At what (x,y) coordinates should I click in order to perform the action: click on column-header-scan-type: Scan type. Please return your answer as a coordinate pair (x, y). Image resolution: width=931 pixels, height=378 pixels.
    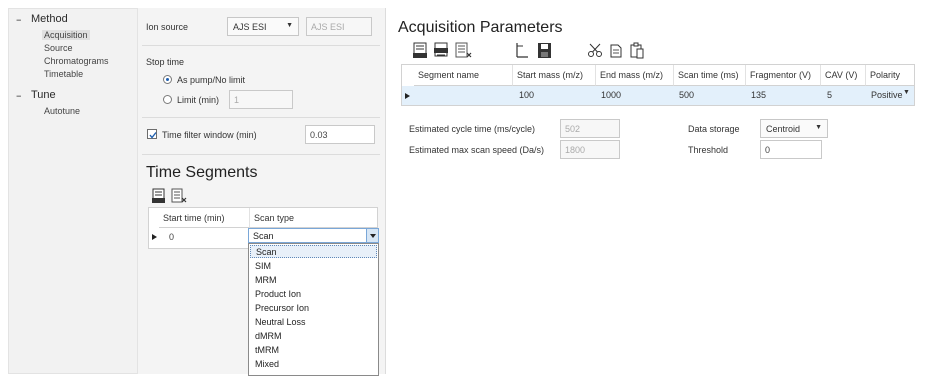
    Looking at the image, I should click on (313, 218).